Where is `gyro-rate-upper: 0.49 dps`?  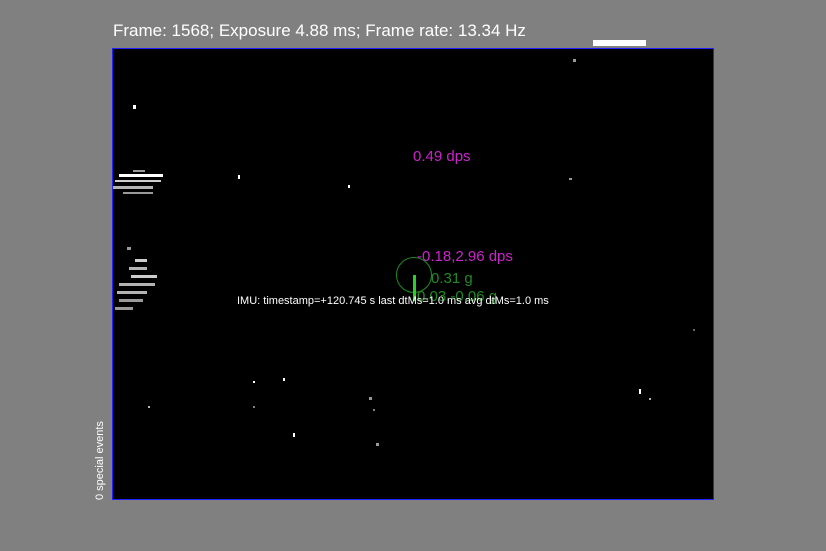 gyro-rate-upper: 0.49 dps is located at coordinates (442, 156).